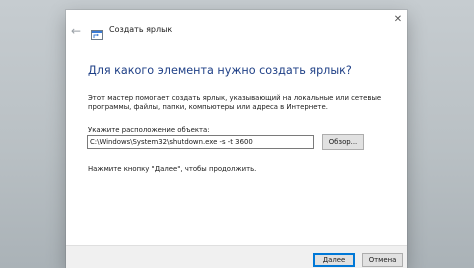  I want to click on back-arrow-icon: ←, so click(76, 31).